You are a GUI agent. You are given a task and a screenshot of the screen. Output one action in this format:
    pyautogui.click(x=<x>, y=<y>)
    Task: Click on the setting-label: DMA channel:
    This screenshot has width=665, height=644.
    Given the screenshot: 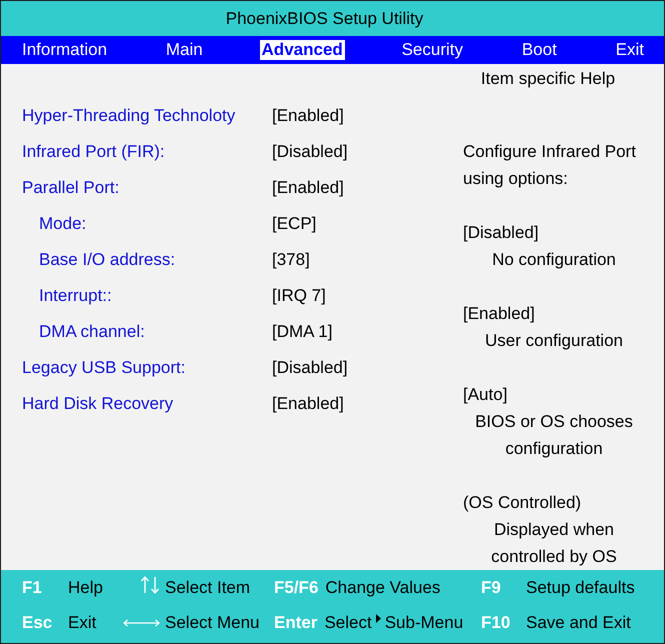 What is the action you would take?
    pyautogui.click(x=91, y=332)
    